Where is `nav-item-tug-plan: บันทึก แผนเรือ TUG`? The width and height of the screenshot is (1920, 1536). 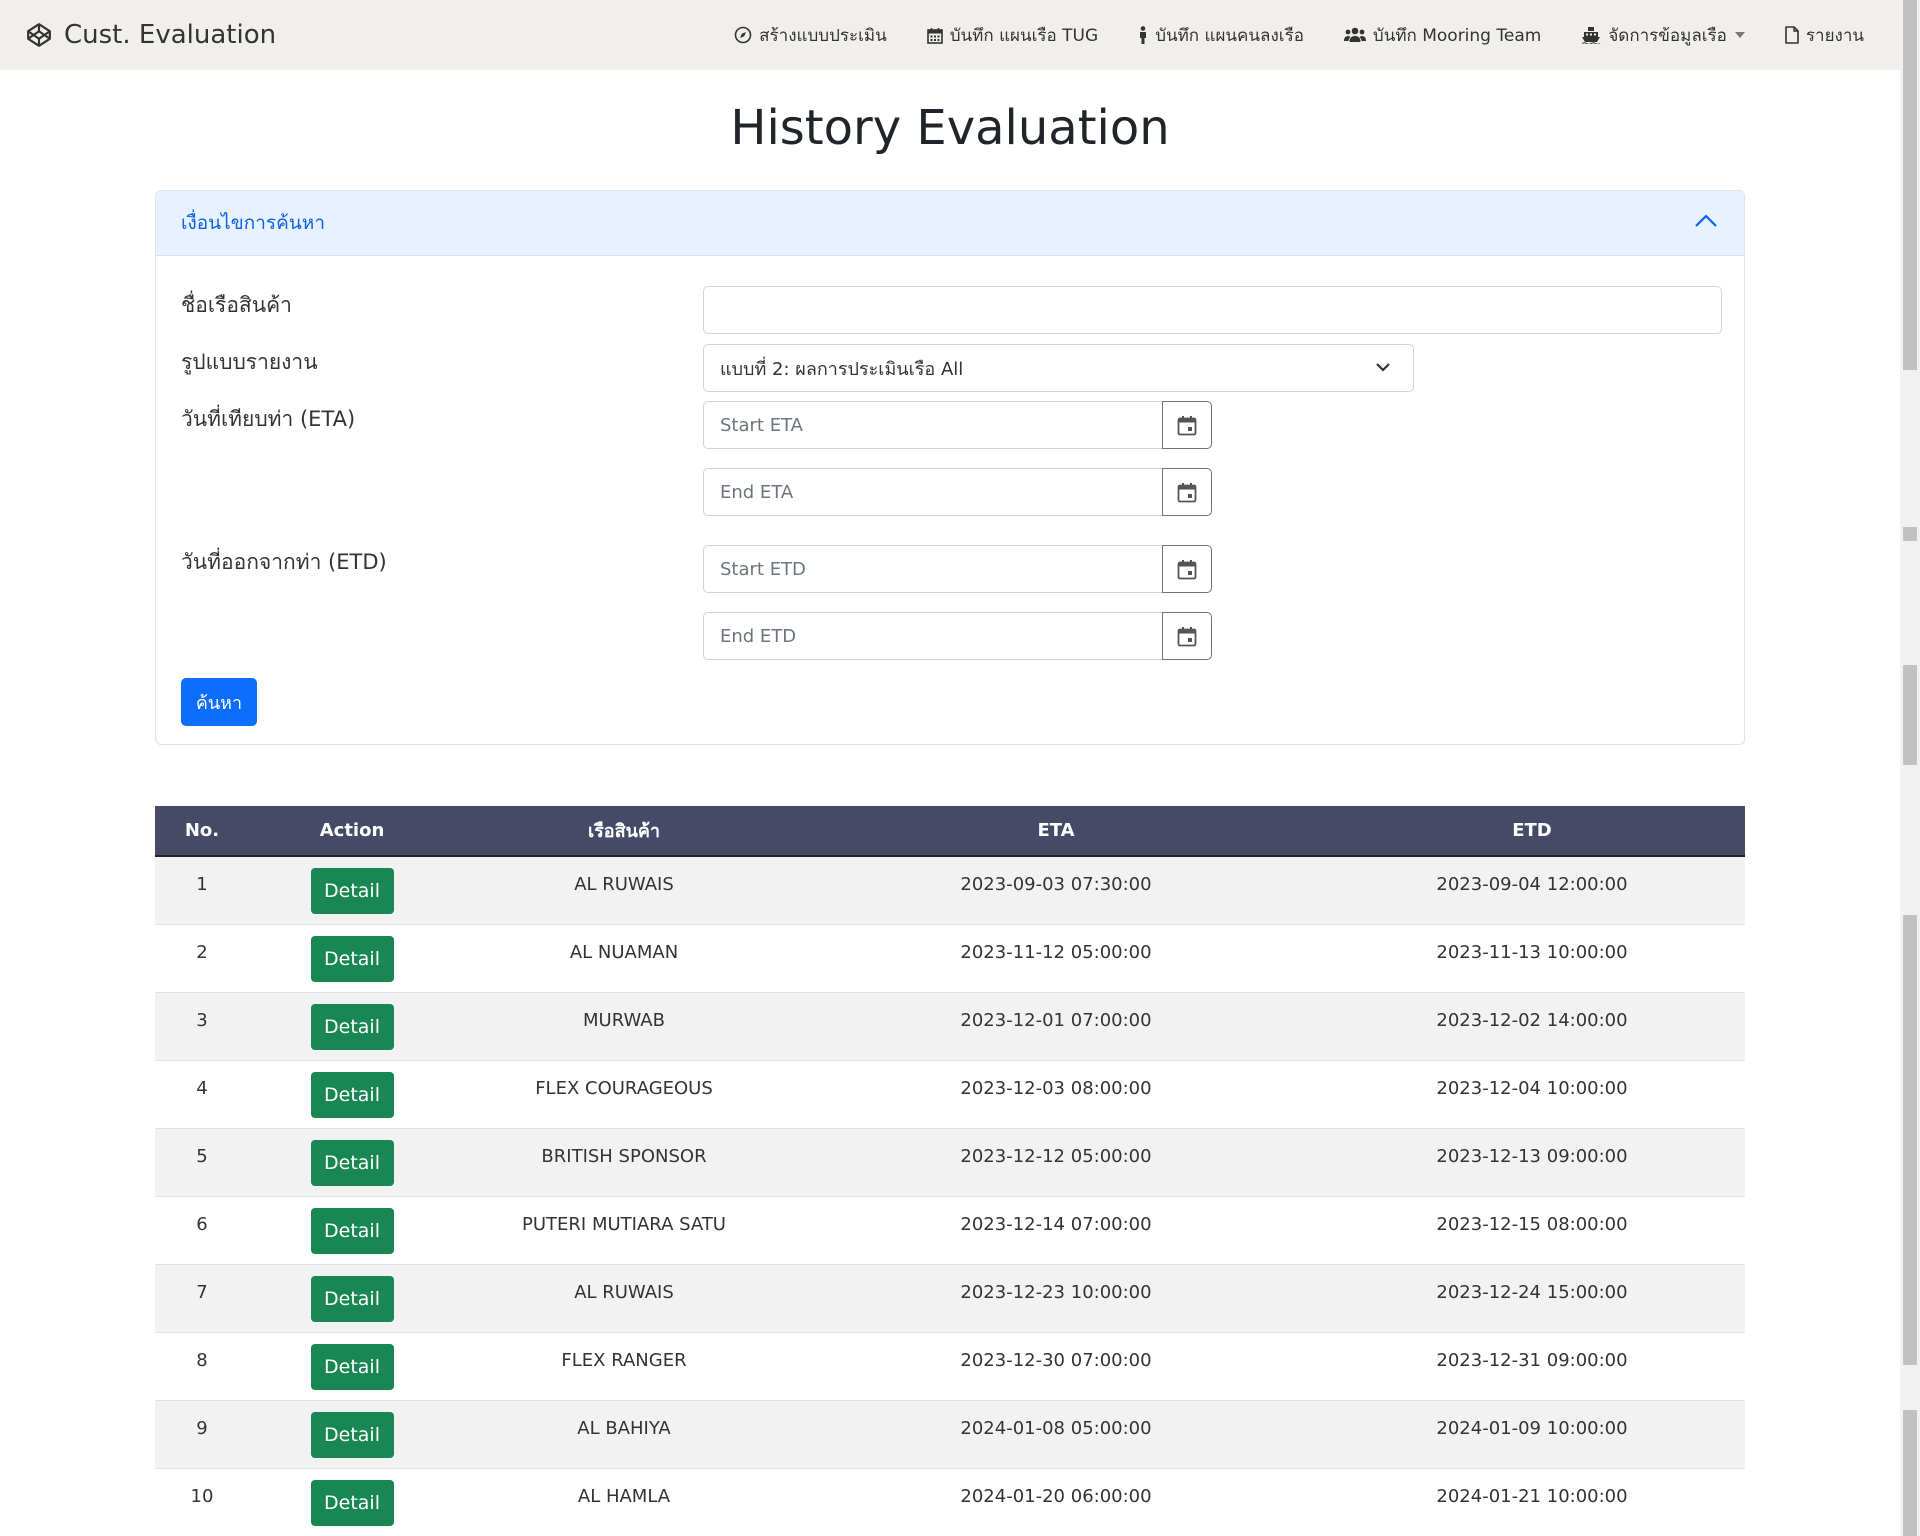
nav-item-tug-plan: บันทึก แผนเรือ TUG is located at coordinates (1012, 35).